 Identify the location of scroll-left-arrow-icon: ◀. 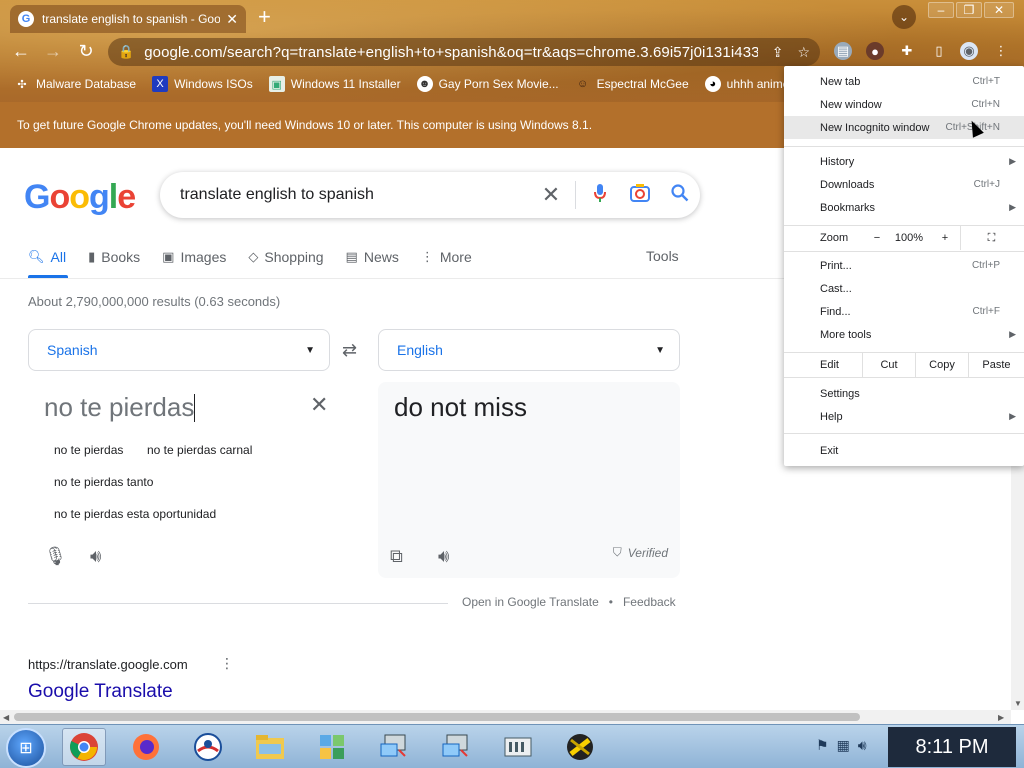
(6, 717).